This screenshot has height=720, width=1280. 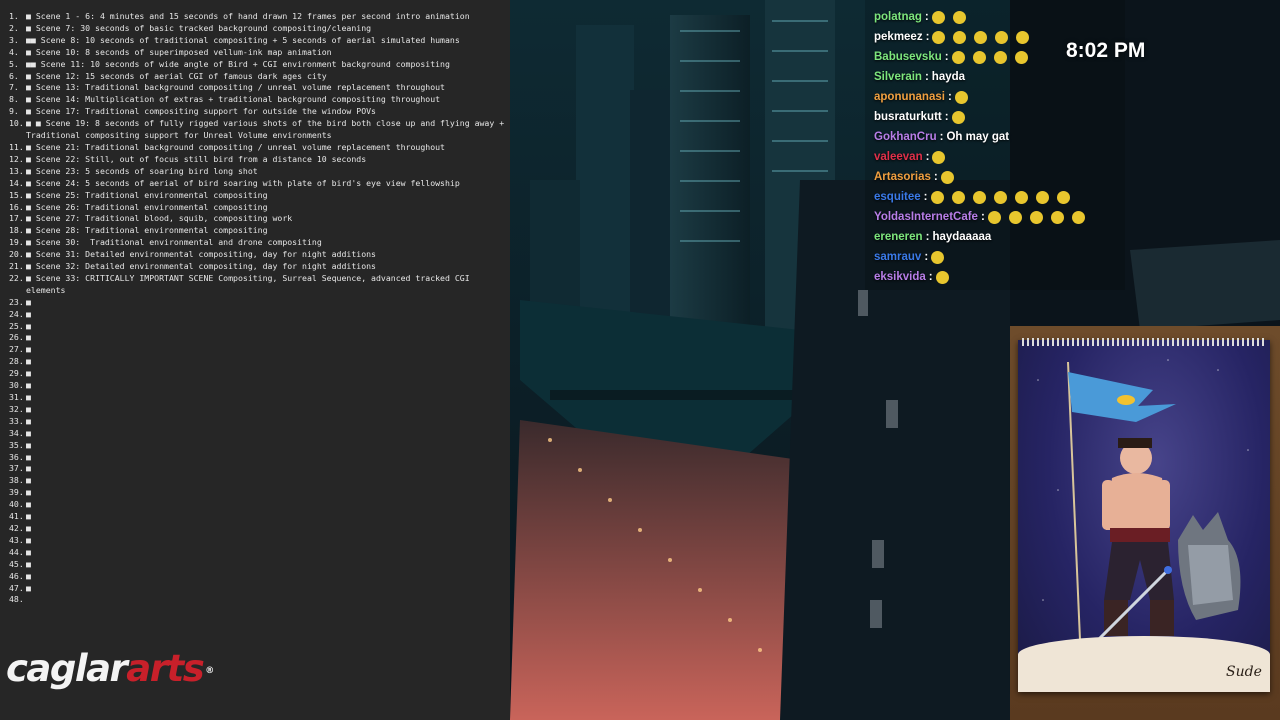 I want to click on chat-message: eksikvida:, so click(x=994, y=277).